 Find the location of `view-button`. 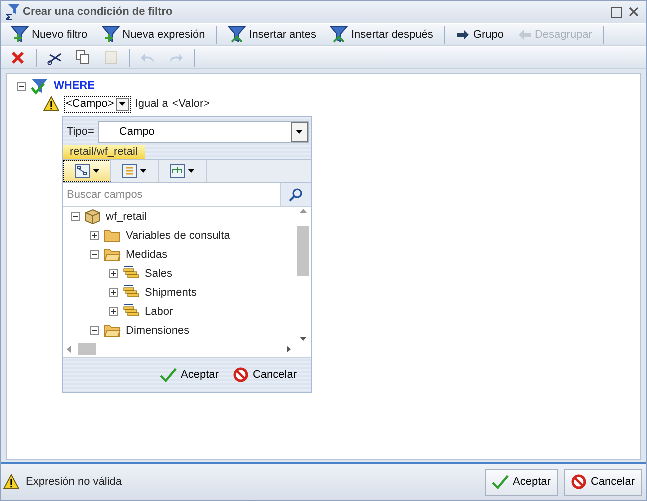

view-button is located at coordinates (87, 171).